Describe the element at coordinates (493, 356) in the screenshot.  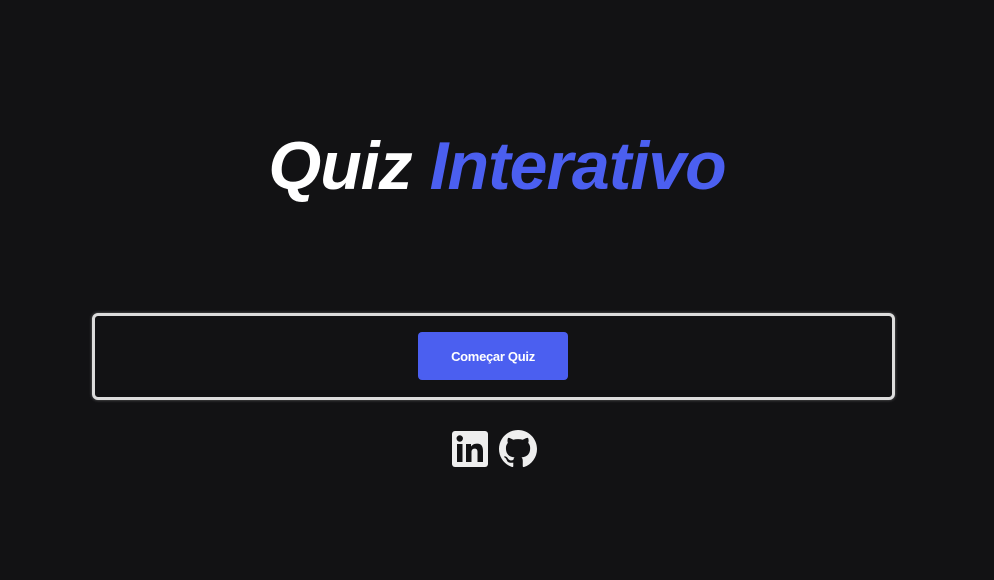
I see `start-quiz-button: Começar Quiz` at that location.